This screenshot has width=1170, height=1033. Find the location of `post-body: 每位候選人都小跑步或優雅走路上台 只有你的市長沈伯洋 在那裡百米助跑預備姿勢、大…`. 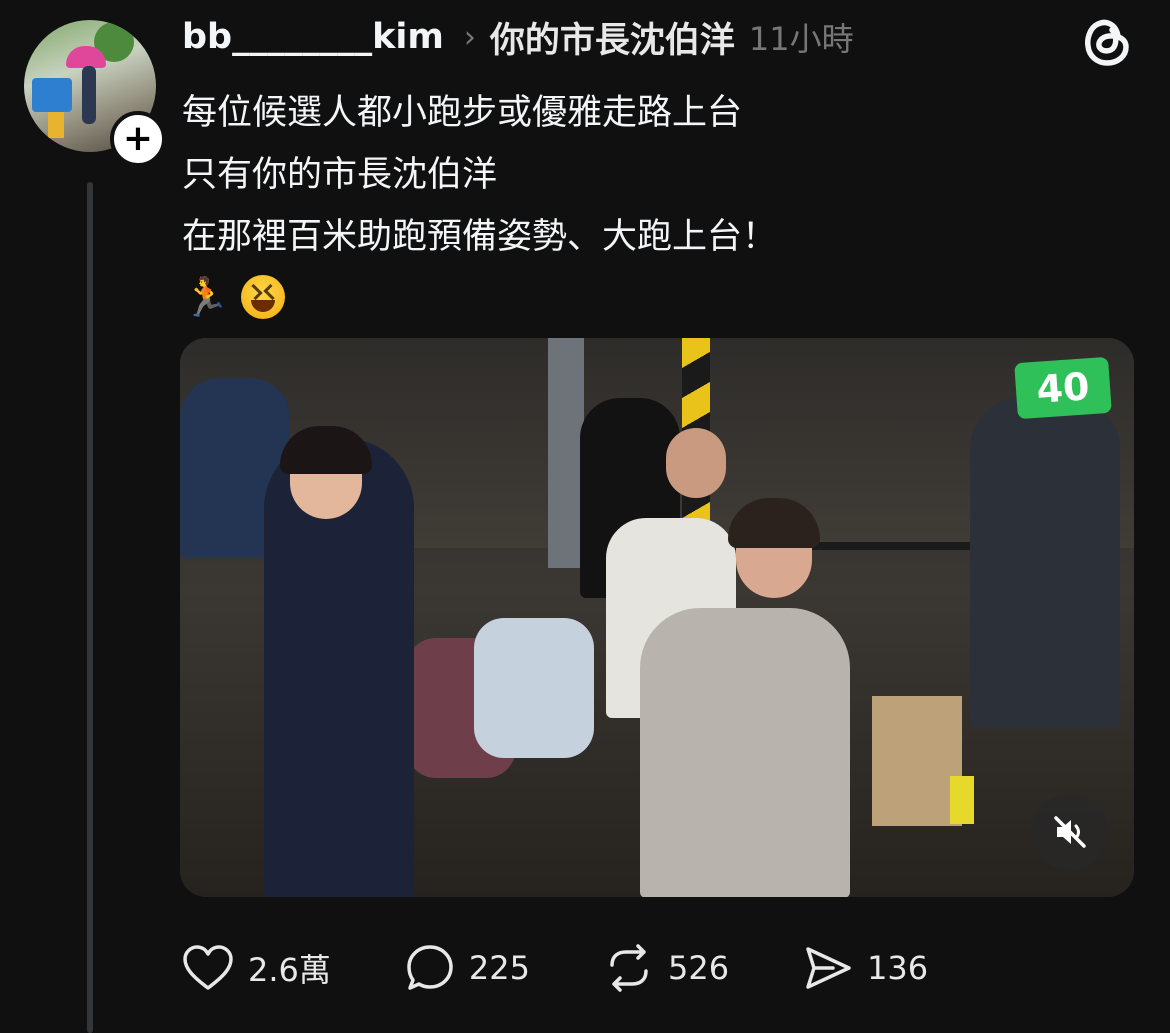

post-body: 每位候選人都小跑步或優雅走路上台 只有你的市長沈伯洋 在那裡百米助跑預備姿勢、大… is located at coordinates (479, 205).